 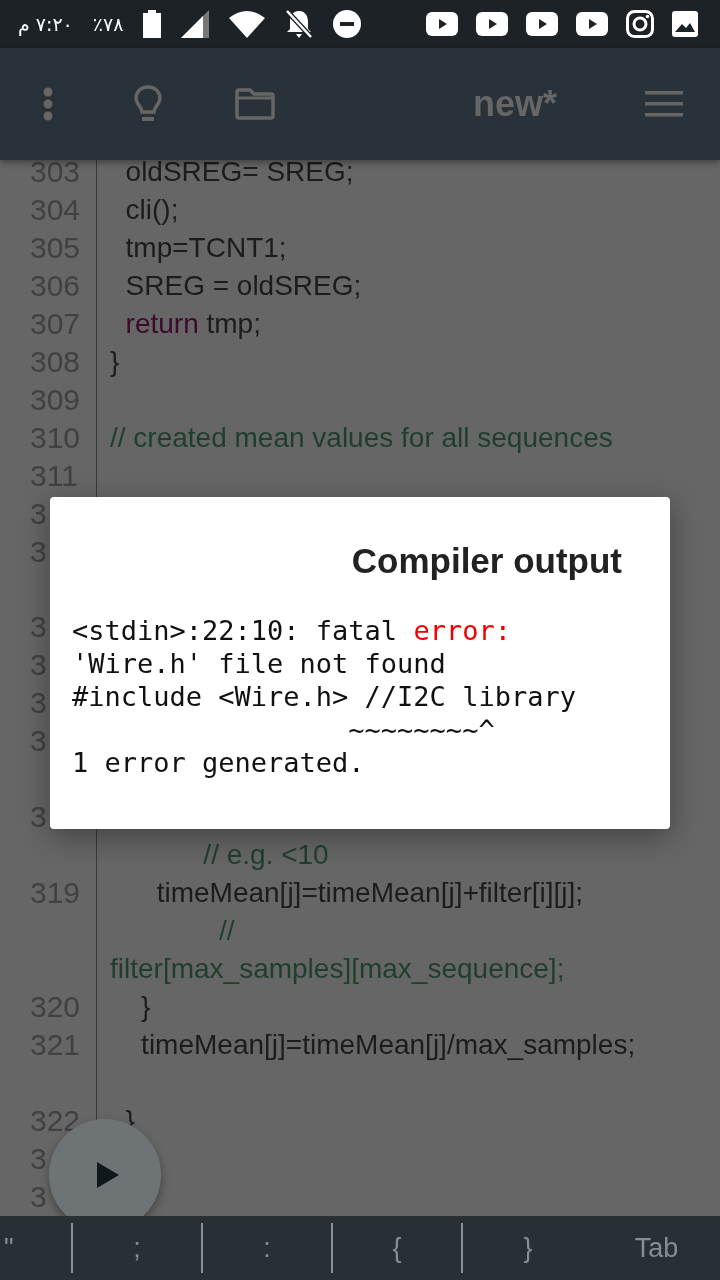 I want to click on code-line: tmp=TCNT1;, so click(x=205, y=247).